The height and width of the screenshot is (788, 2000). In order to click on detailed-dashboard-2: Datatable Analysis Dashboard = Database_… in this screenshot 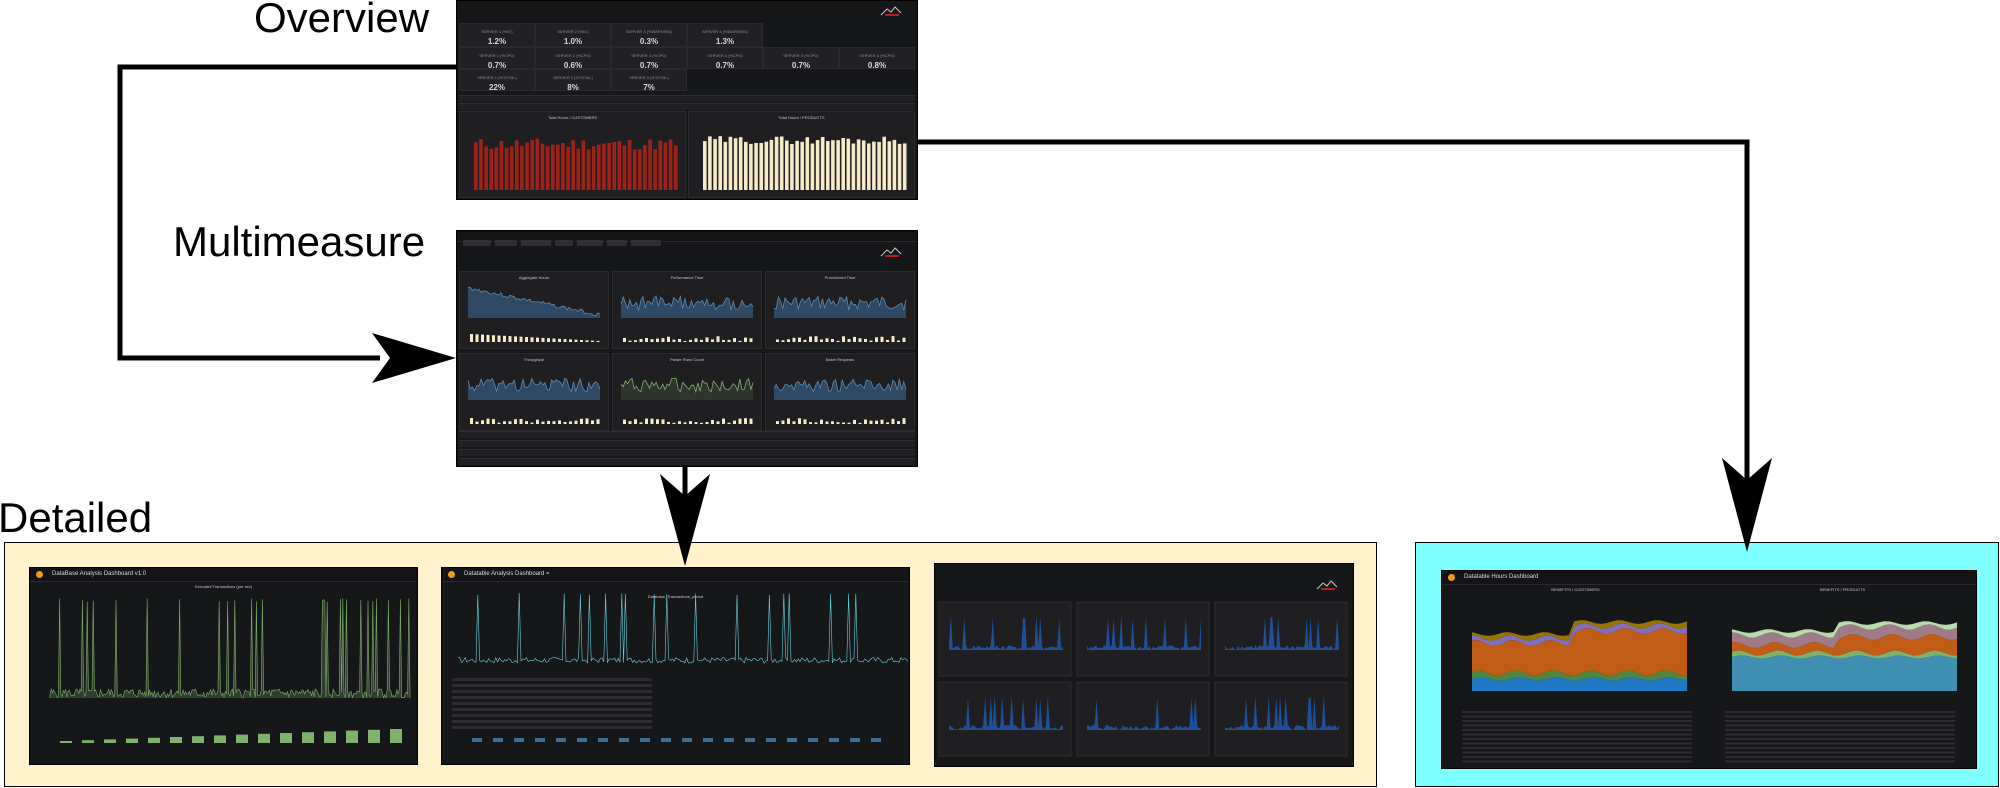, I will do `click(675, 666)`.